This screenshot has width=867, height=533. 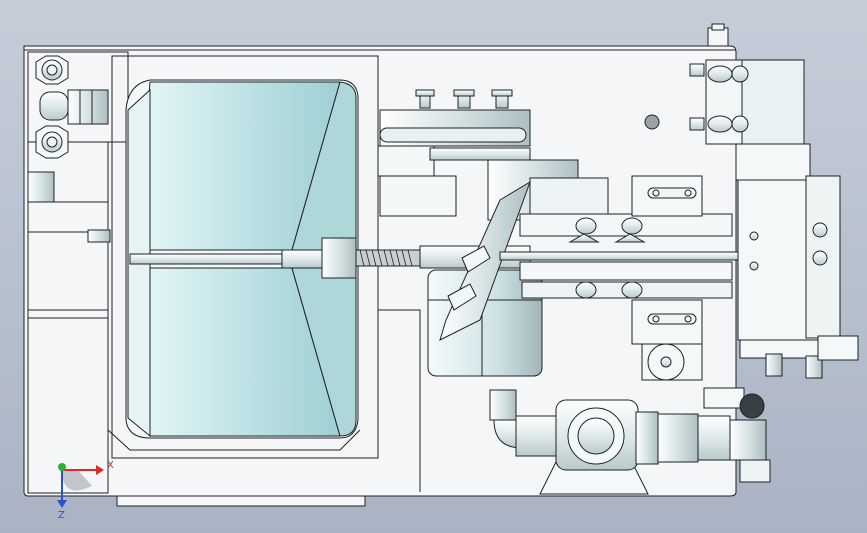 What do you see at coordinates (62, 504) in the screenshot?
I see `z-axis-head` at bounding box center [62, 504].